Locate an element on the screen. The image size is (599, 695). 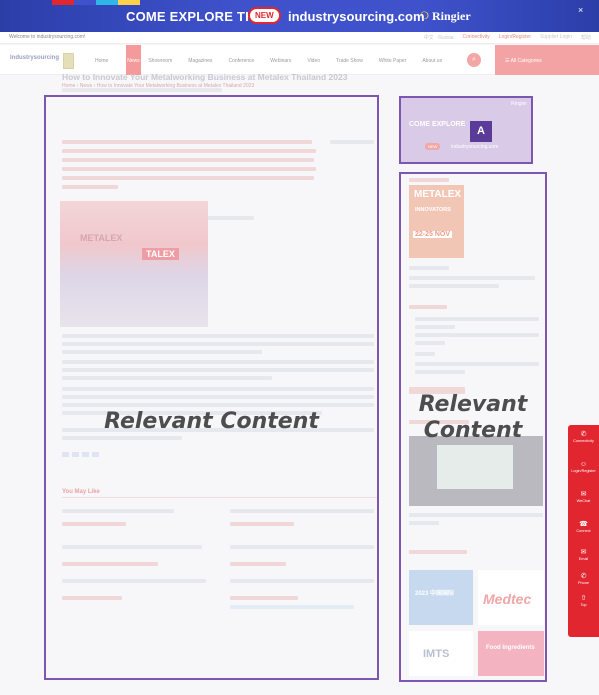
util-link-language: 中文 · Russia is located at coordinates (439, 37).